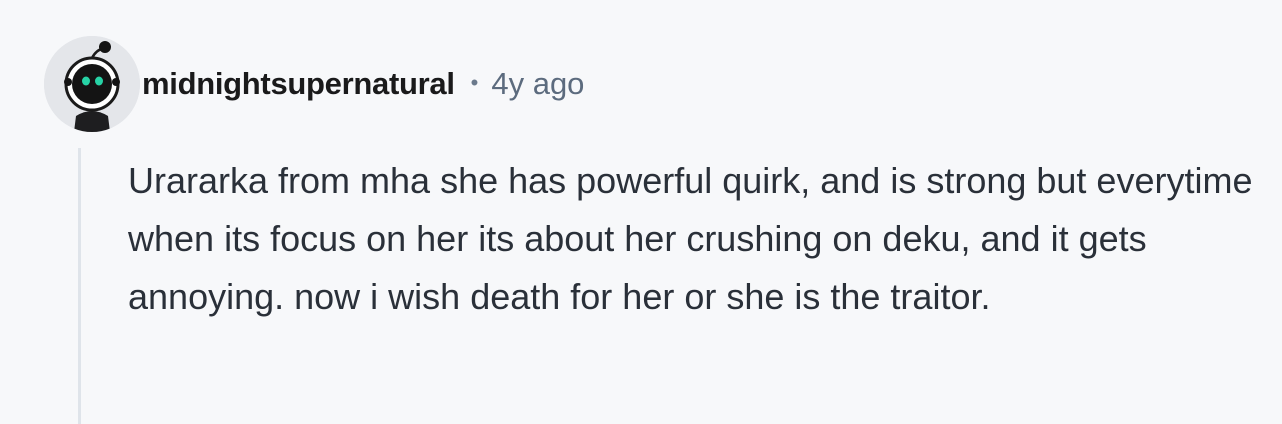 This screenshot has width=1282, height=424. What do you see at coordinates (79, 286) in the screenshot?
I see `thread-collapse-line` at bounding box center [79, 286].